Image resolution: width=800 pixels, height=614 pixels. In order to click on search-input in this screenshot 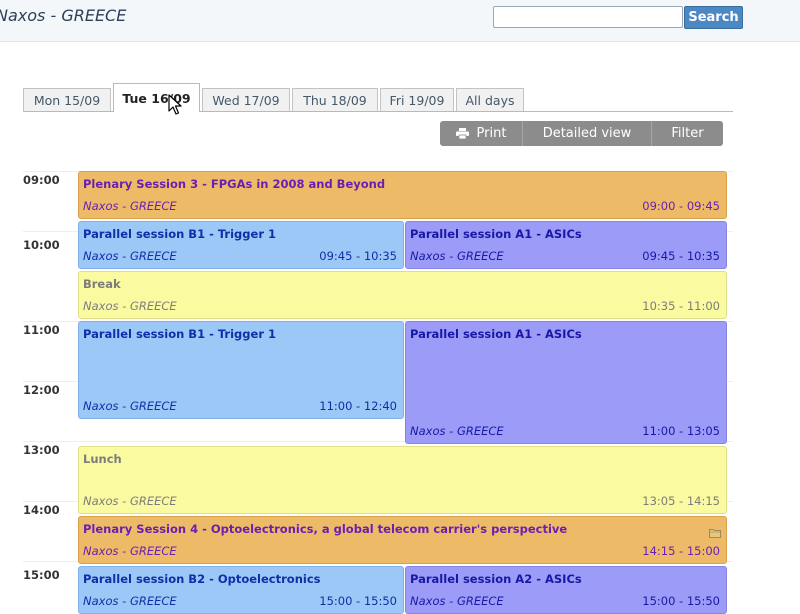, I will do `click(588, 17)`.